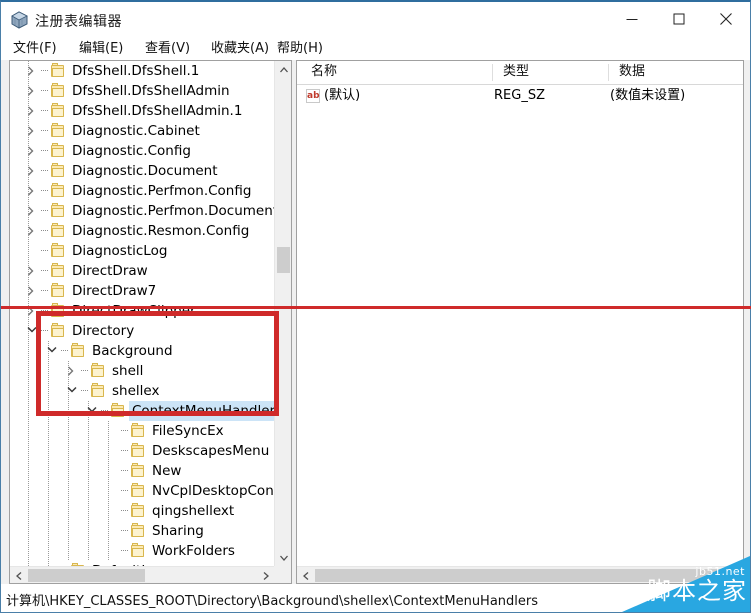 This screenshot has width=751, height=613. What do you see at coordinates (375, 20) in the screenshot?
I see `title-bar: 注册表编辑器` at bounding box center [375, 20].